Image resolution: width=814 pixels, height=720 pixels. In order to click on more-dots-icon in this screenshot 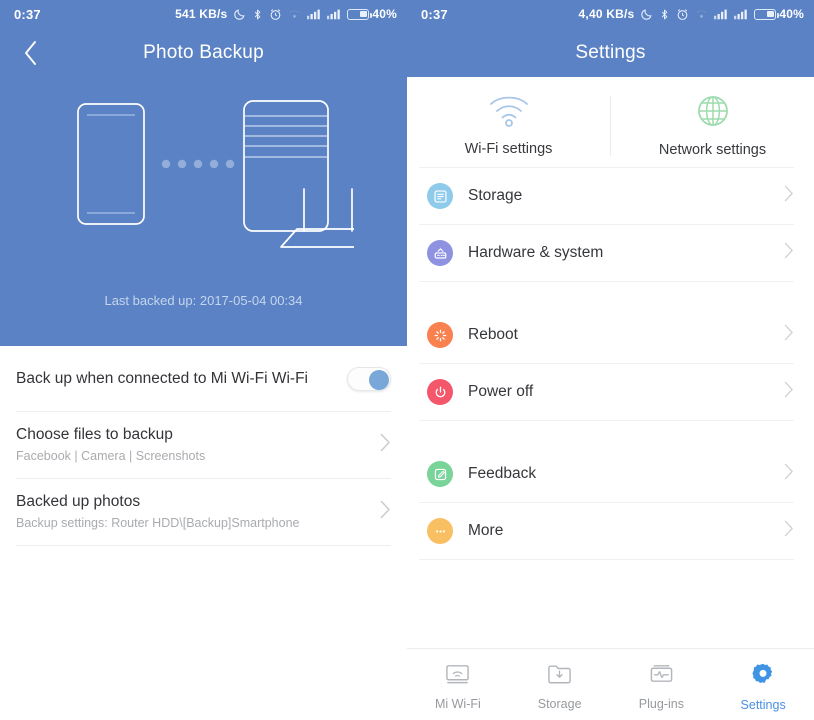, I will do `click(440, 531)`.